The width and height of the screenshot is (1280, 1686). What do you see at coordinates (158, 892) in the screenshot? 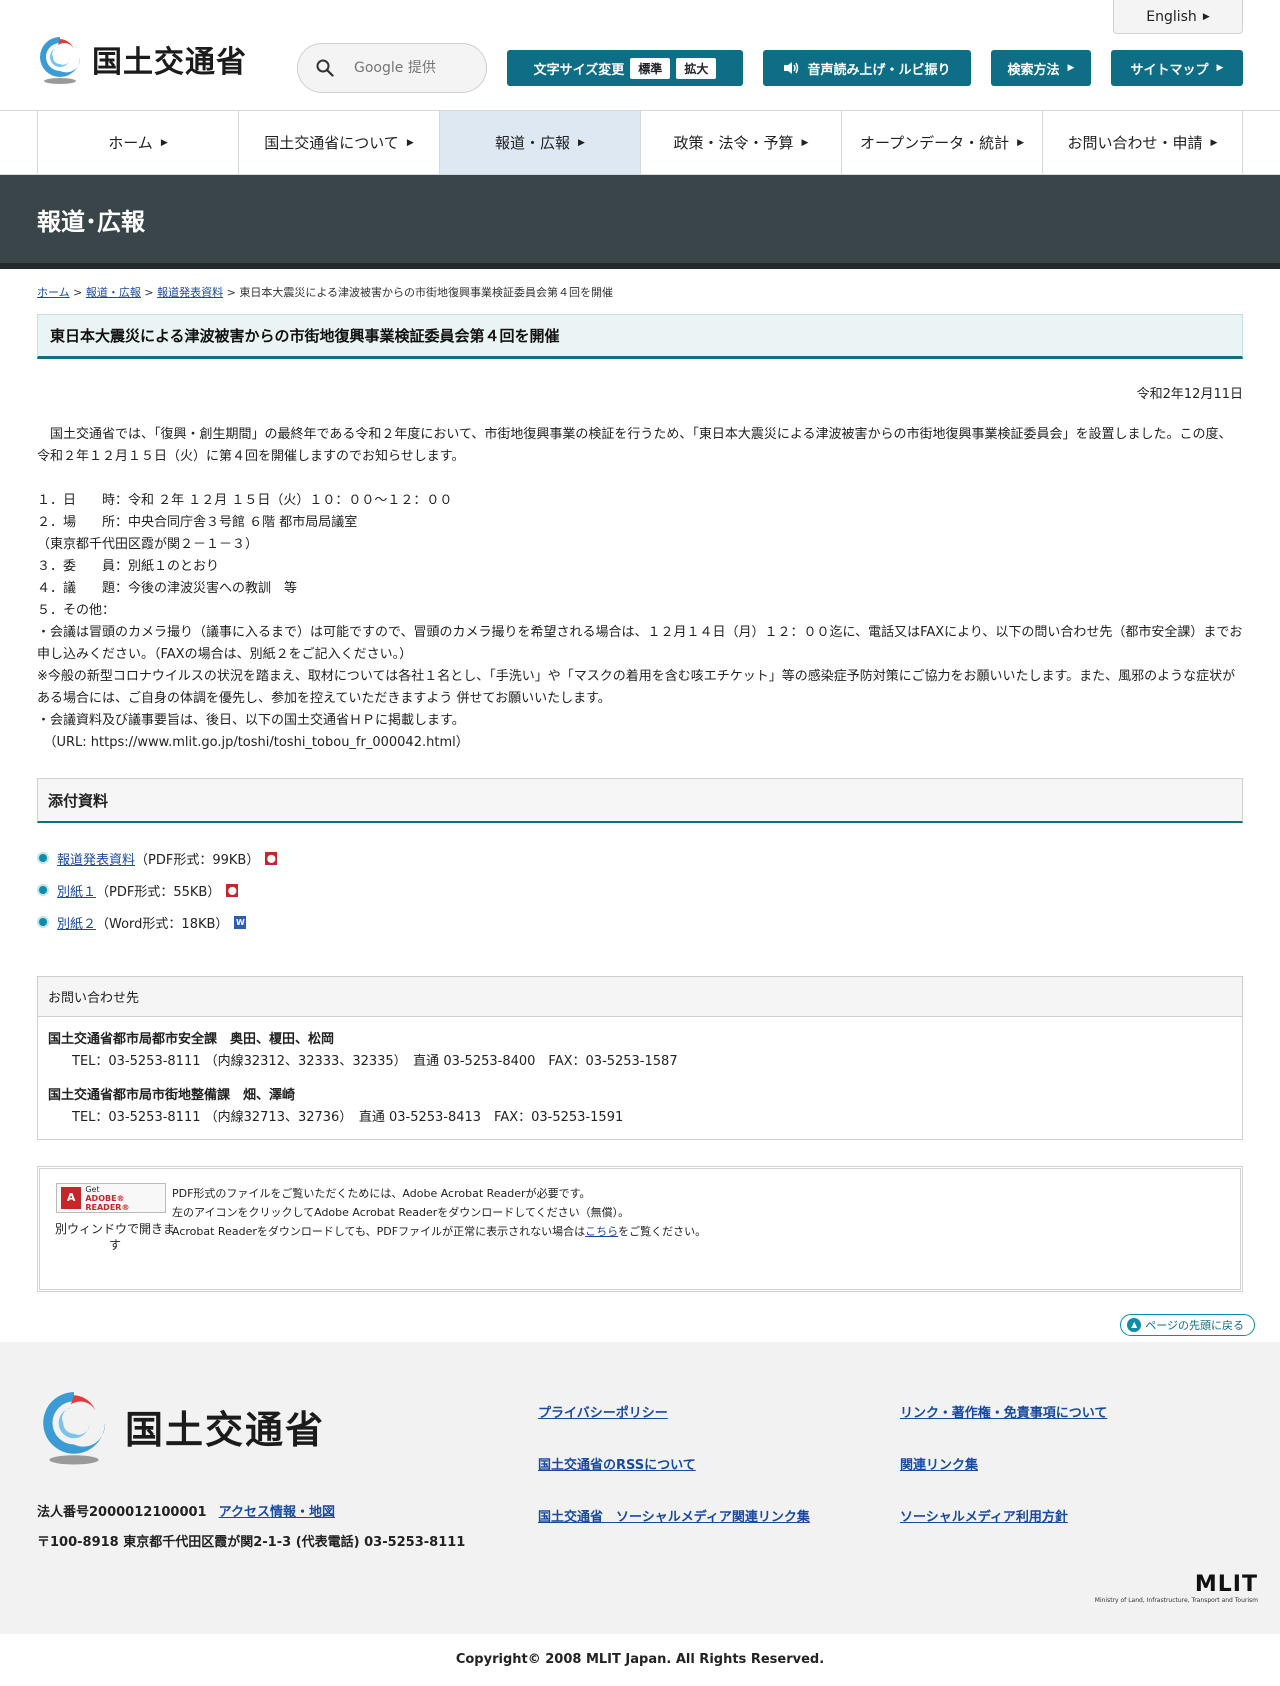
I see `attachment-info: （PDF形式：55KB）` at bounding box center [158, 892].